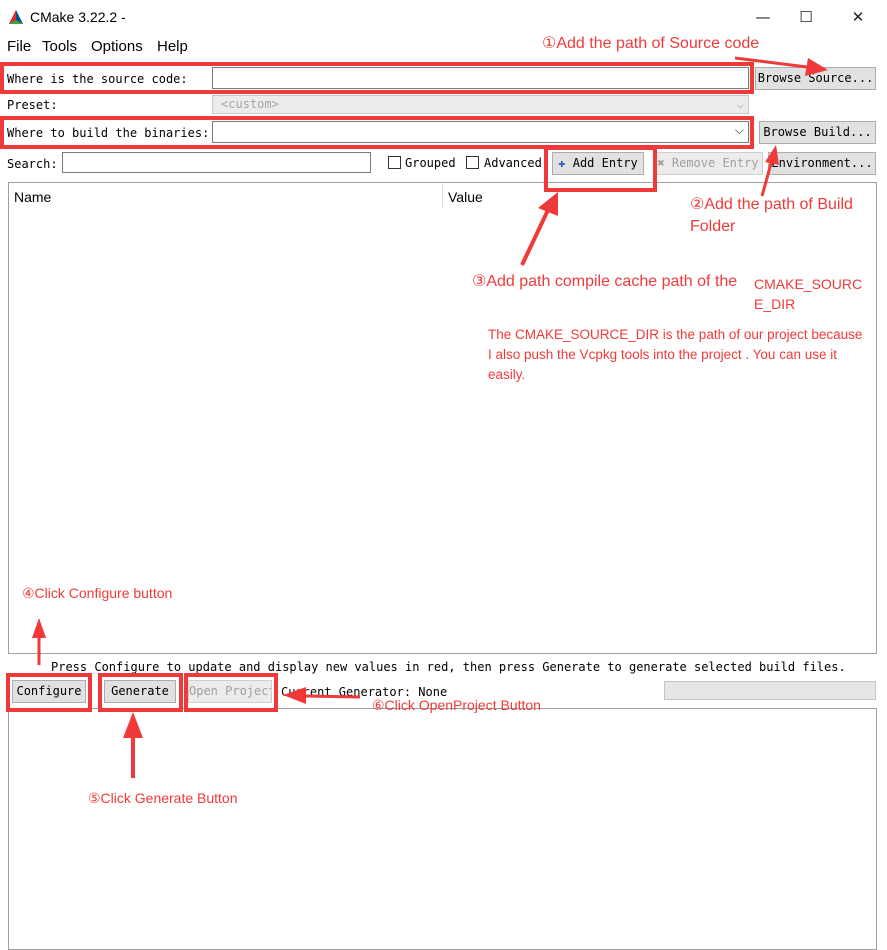  Describe the element at coordinates (97, 593) in the screenshot. I see `annotation-step4: ④Click Configure button` at that location.